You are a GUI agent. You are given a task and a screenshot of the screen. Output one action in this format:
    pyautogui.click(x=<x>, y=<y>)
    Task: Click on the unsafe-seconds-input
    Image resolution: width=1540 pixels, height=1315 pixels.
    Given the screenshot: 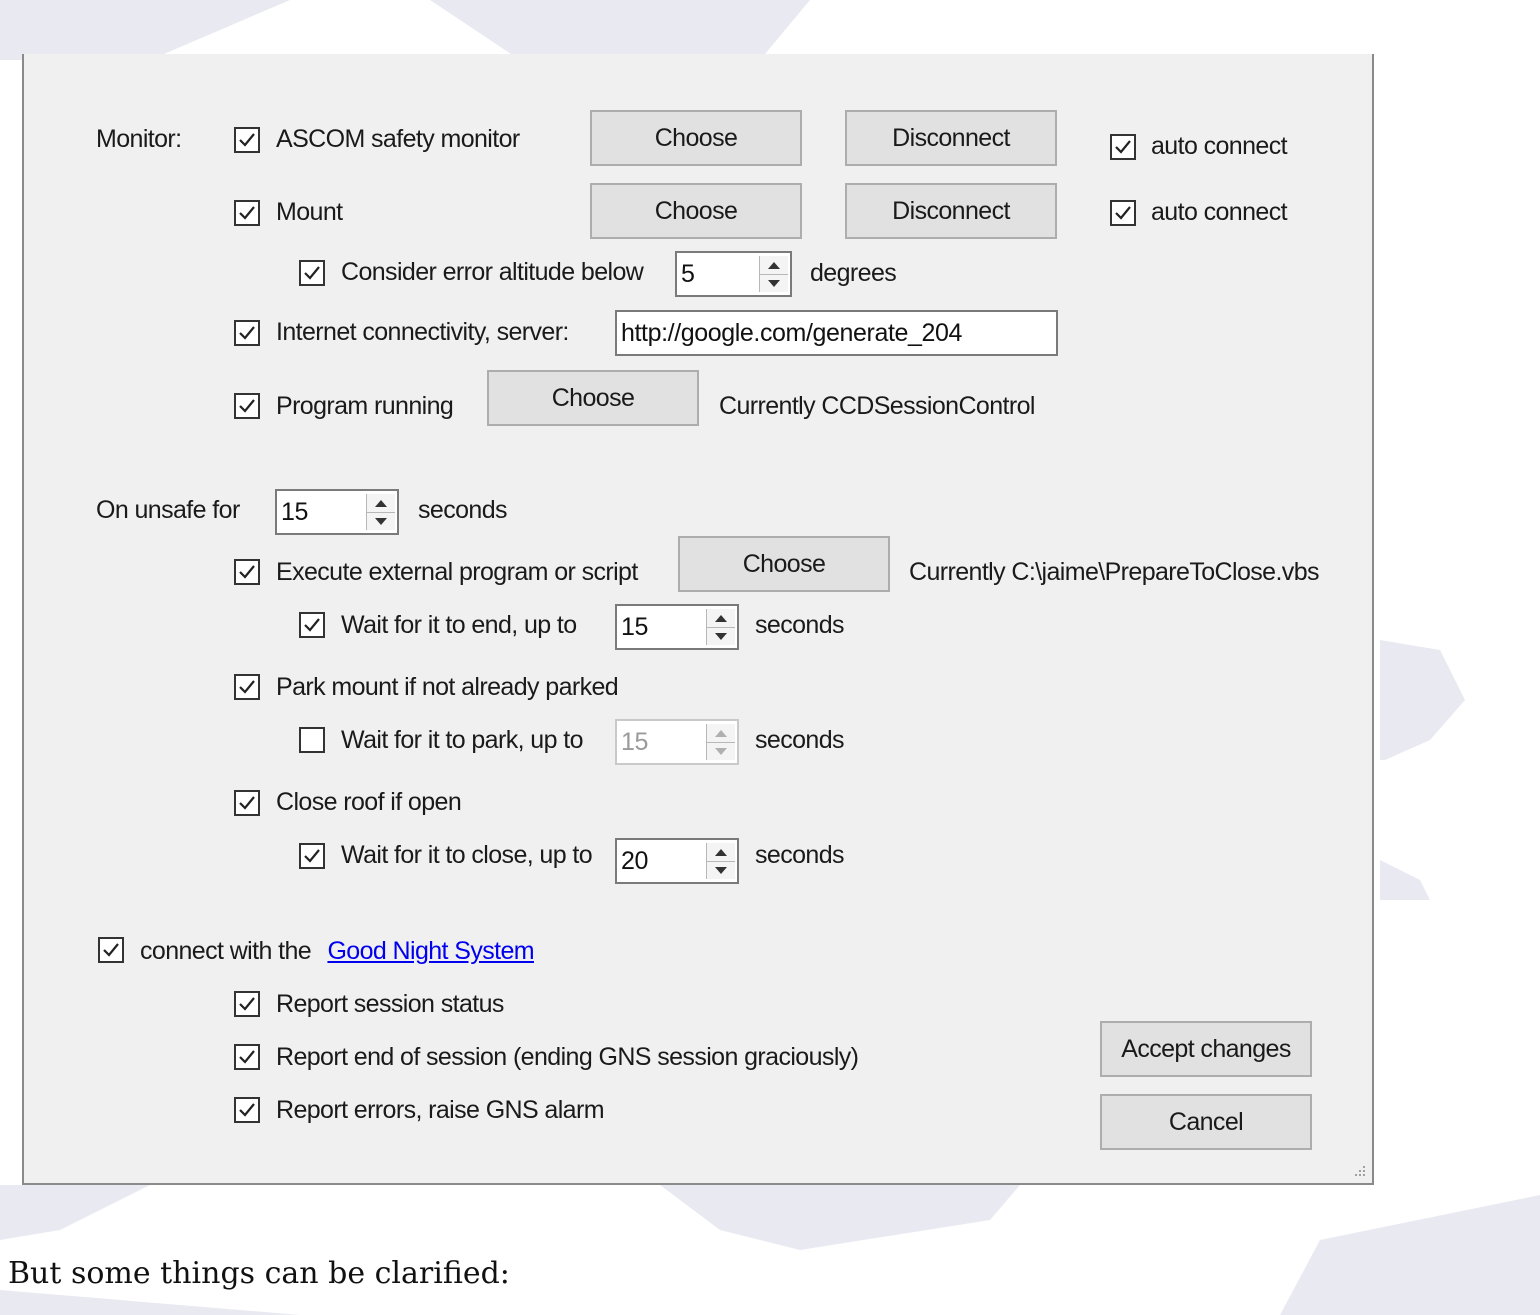 What is the action you would take?
    pyautogui.click(x=320, y=512)
    